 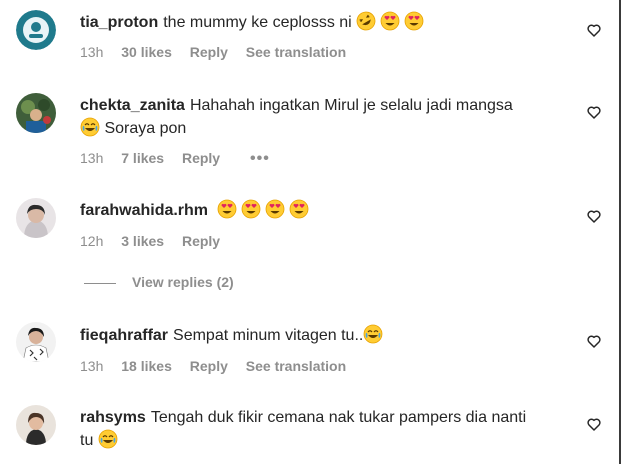 I want to click on timestamp: 12h, so click(x=92, y=241).